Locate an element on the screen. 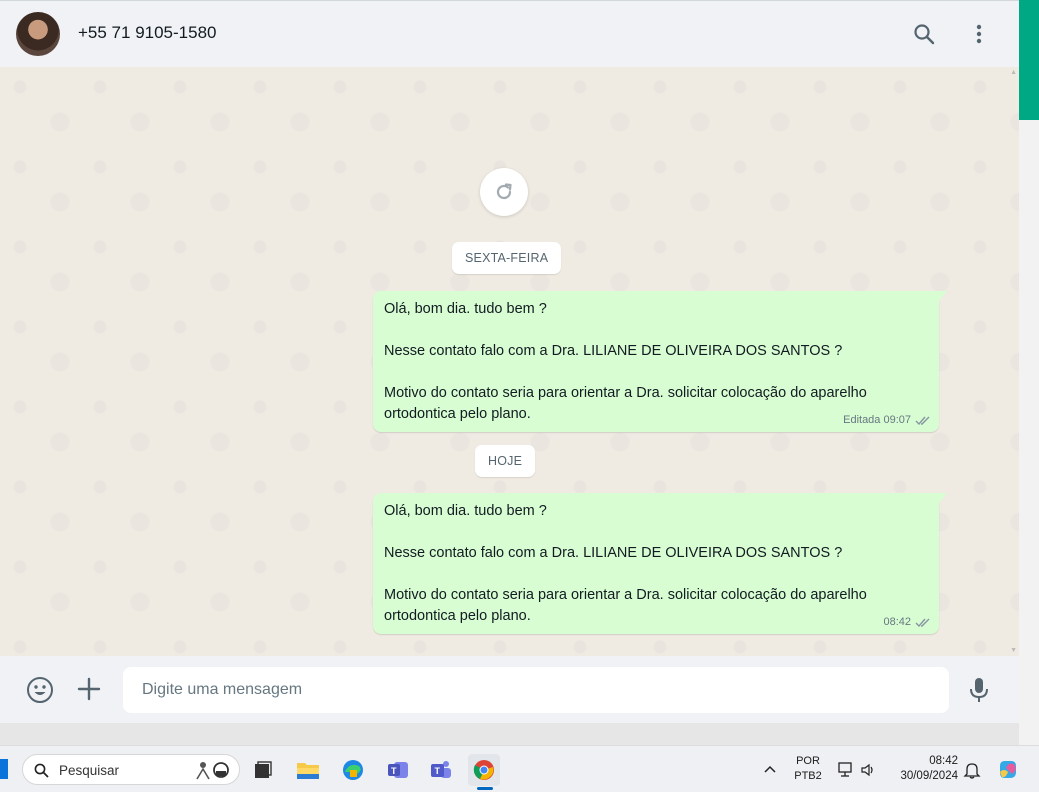  message-time: 08:42 is located at coordinates (897, 622).